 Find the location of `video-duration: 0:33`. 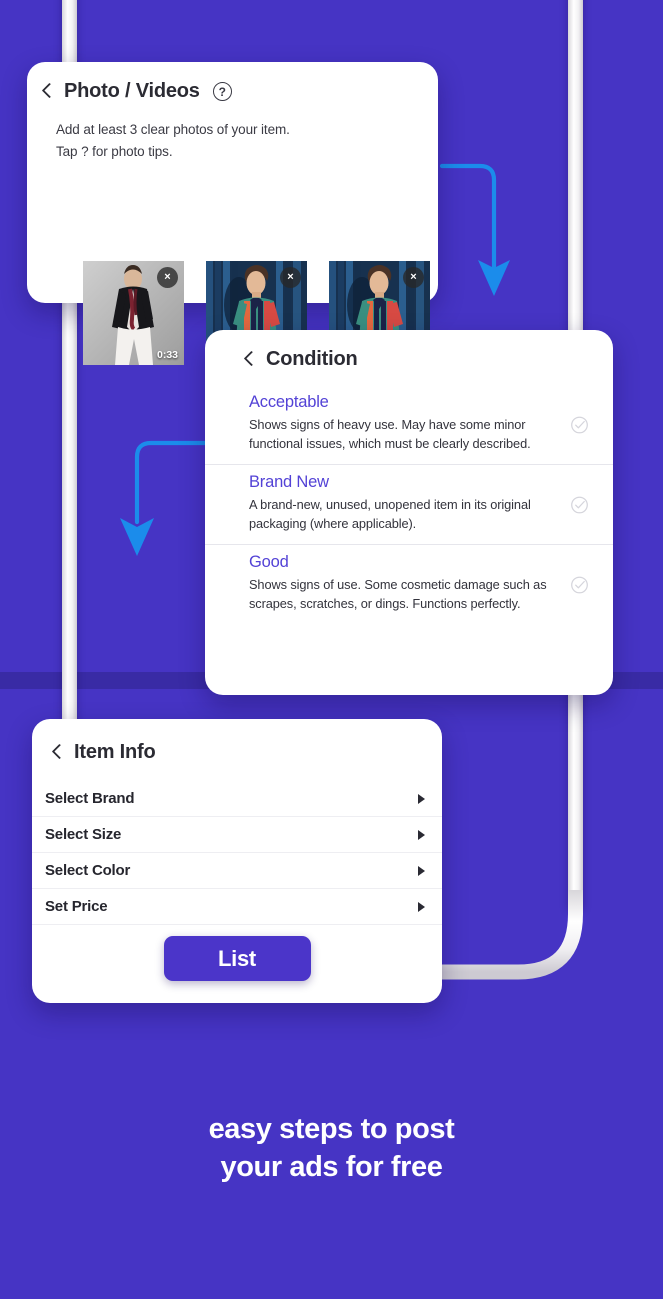

video-duration: 0:33 is located at coordinates (167, 355).